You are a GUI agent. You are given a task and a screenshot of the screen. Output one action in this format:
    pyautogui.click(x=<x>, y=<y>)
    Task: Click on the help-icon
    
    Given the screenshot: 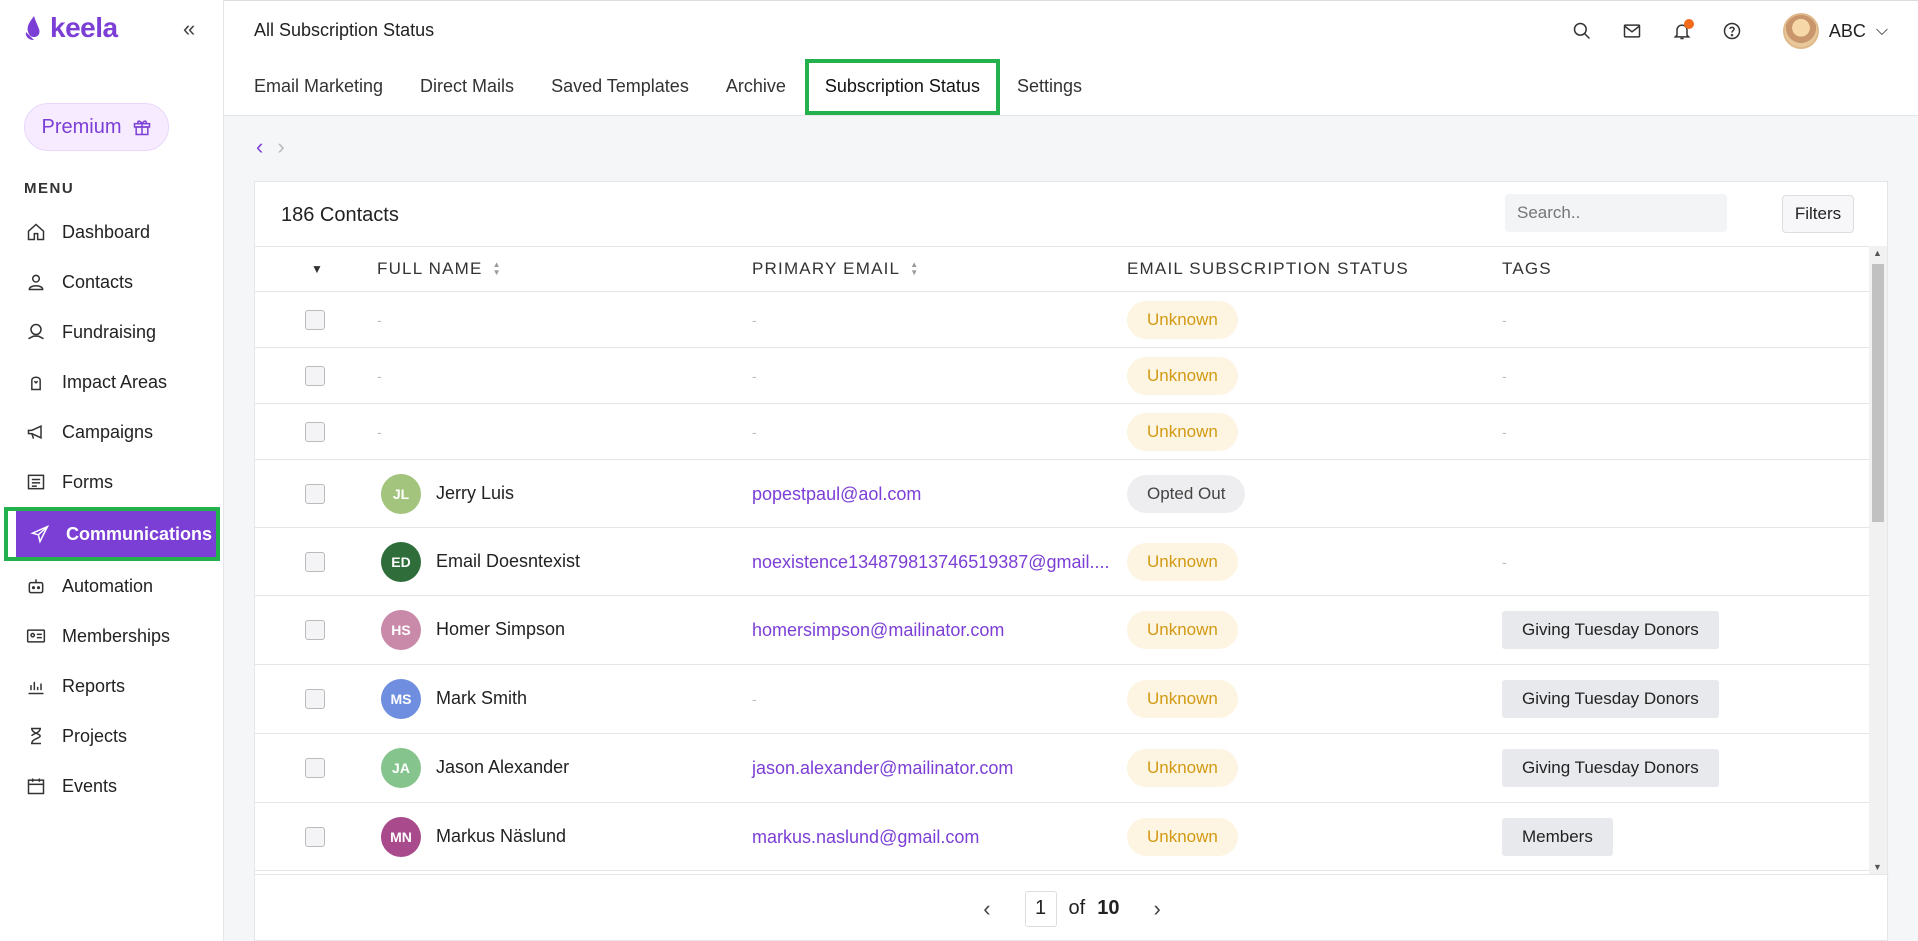 What is the action you would take?
    pyautogui.click(x=1732, y=31)
    